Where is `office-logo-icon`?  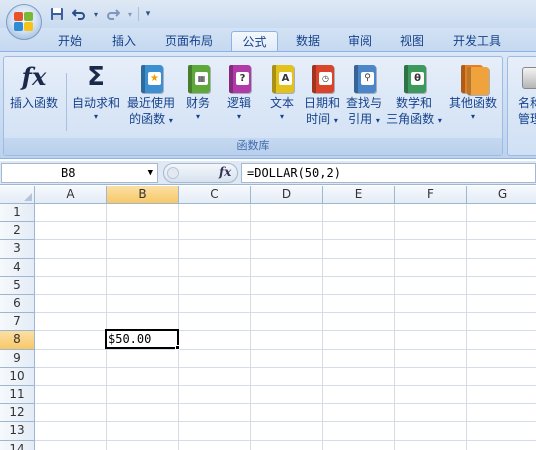
office-logo-icon is located at coordinates (24, 22).